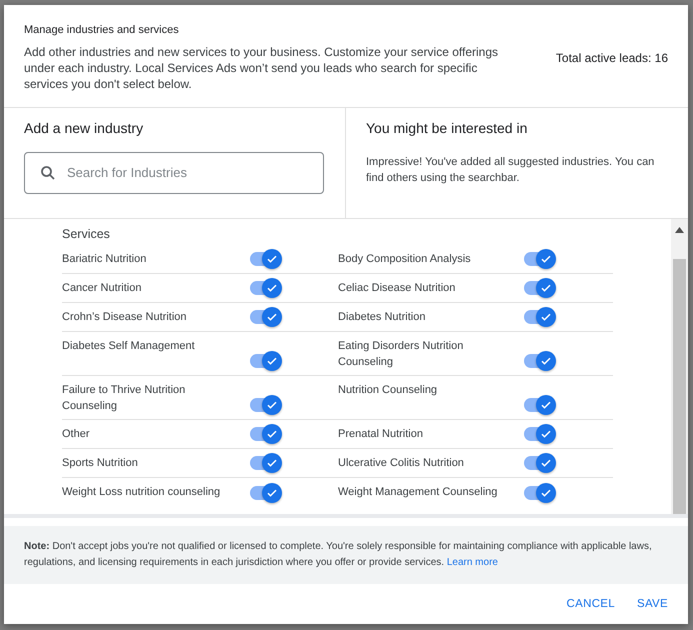 The height and width of the screenshot is (630, 693). Describe the element at coordinates (405, 259) in the screenshot. I see `service-label: Body Composition Analysis` at that location.